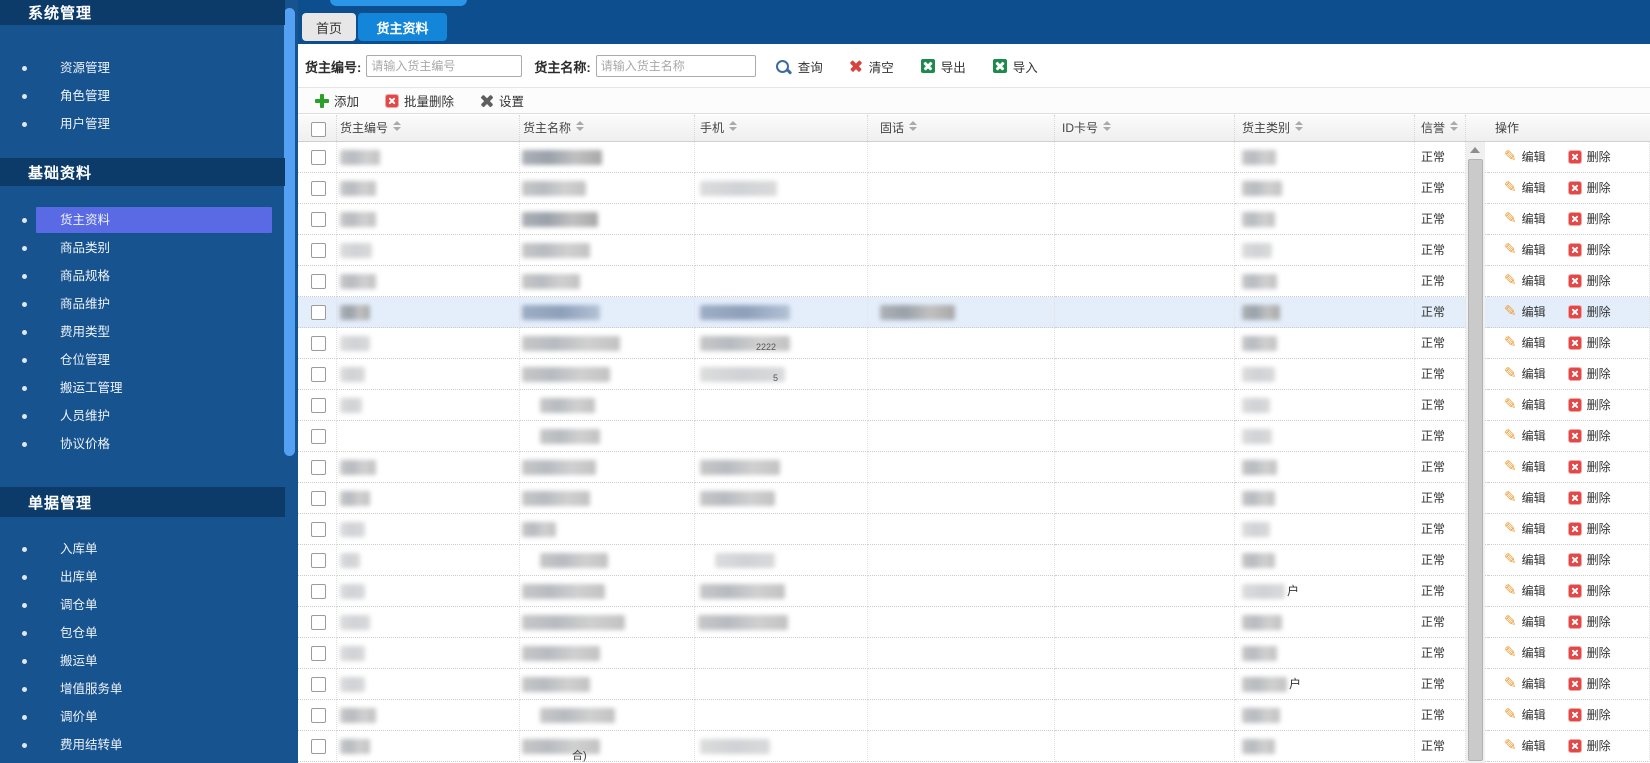 Image resolution: width=1650 pixels, height=763 pixels. Describe the element at coordinates (142, 605) in the screenshot. I see `sidebar-item-调仓单: 调仓单` at that location.